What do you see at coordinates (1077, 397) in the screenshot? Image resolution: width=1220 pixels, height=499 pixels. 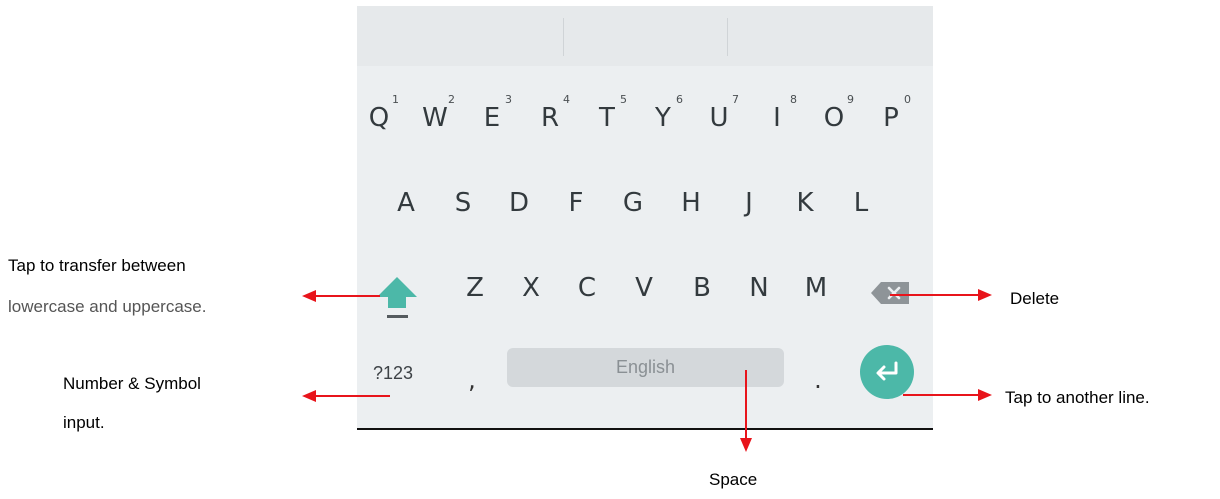 I see `enter-annotation: Tap to another line.` at bounding box center [1077, 397].